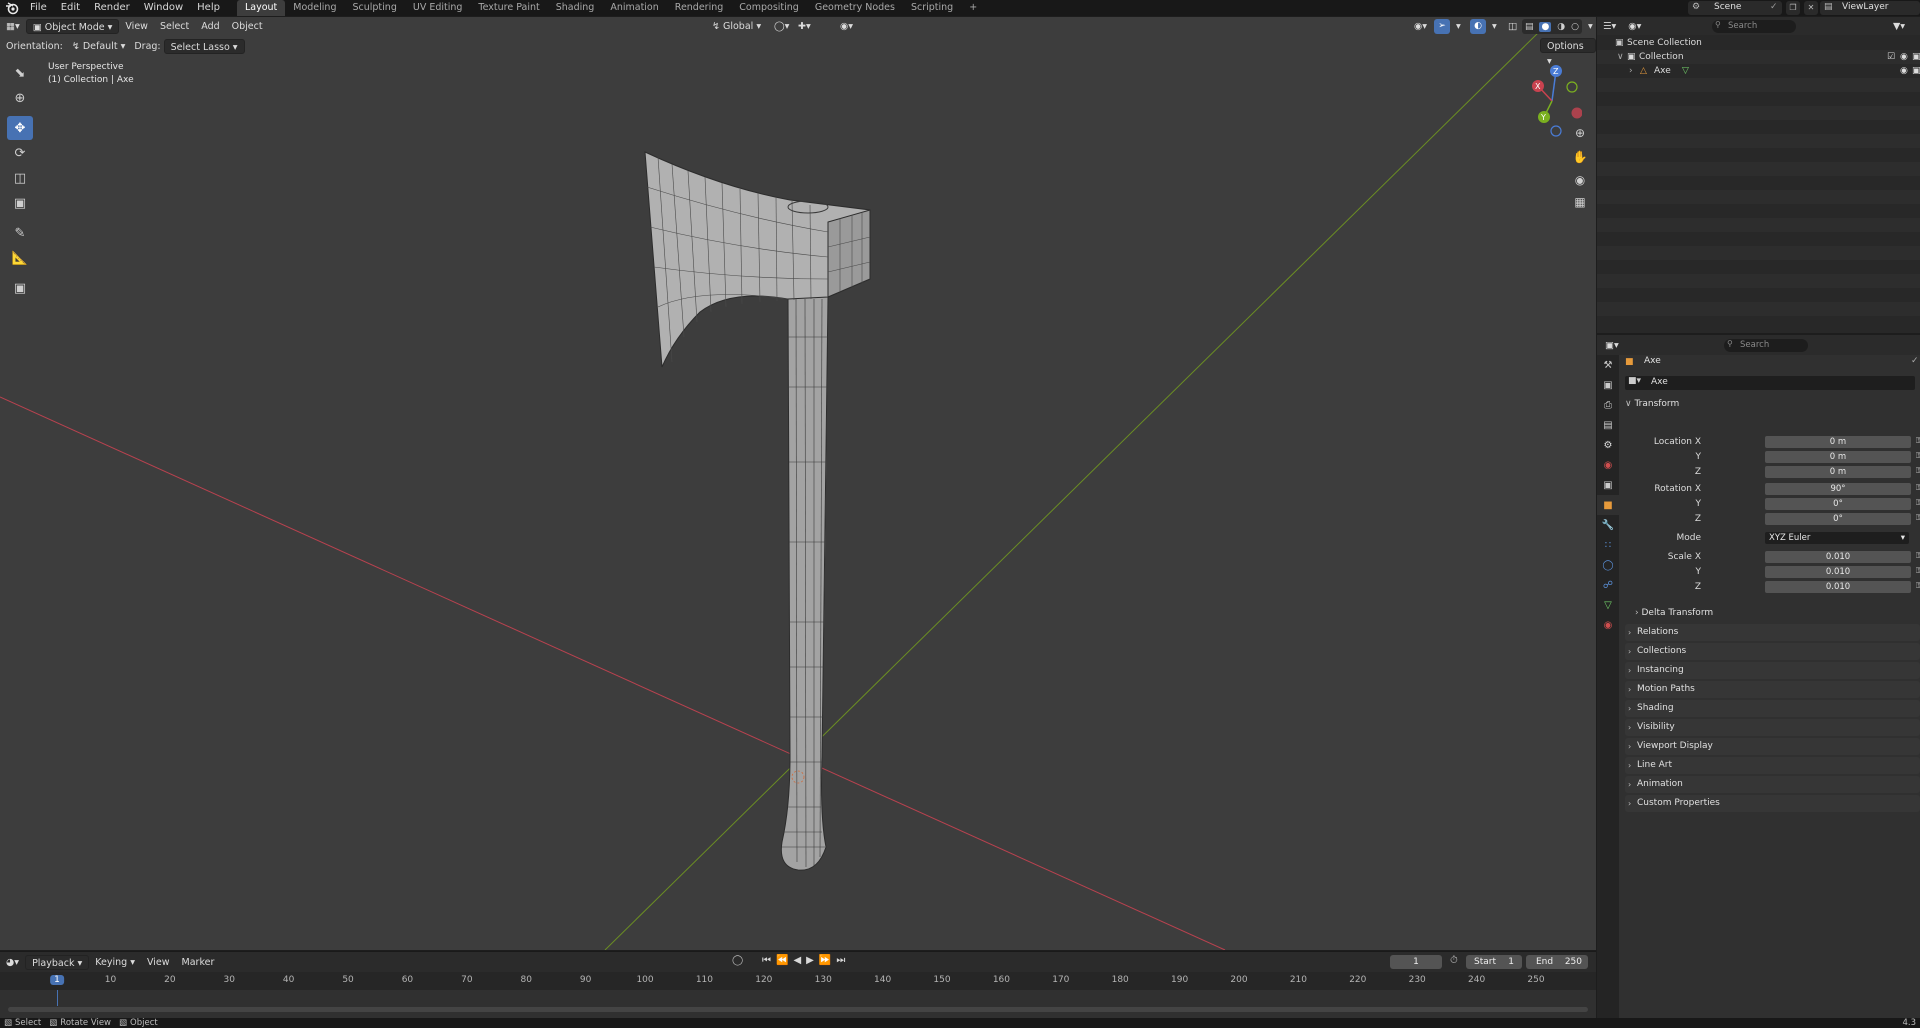 Image resolution: width=1920 pixels, height=1028 pixels. What do you see at coordinates (736, 26) in the screenshot?
I see `transform-orientation-dropdown: ↯ Global ▾` at bounding box center [736, 26].